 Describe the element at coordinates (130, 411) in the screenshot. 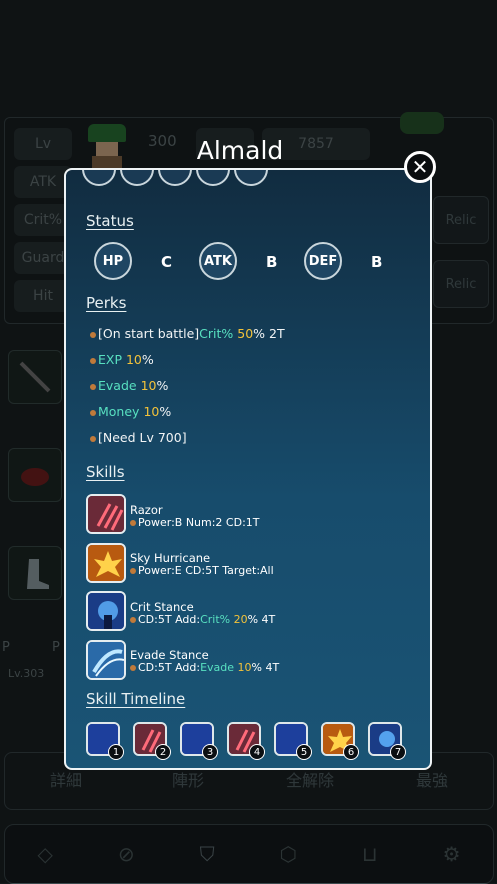

I see `perk-item: Money 10%` at that location.